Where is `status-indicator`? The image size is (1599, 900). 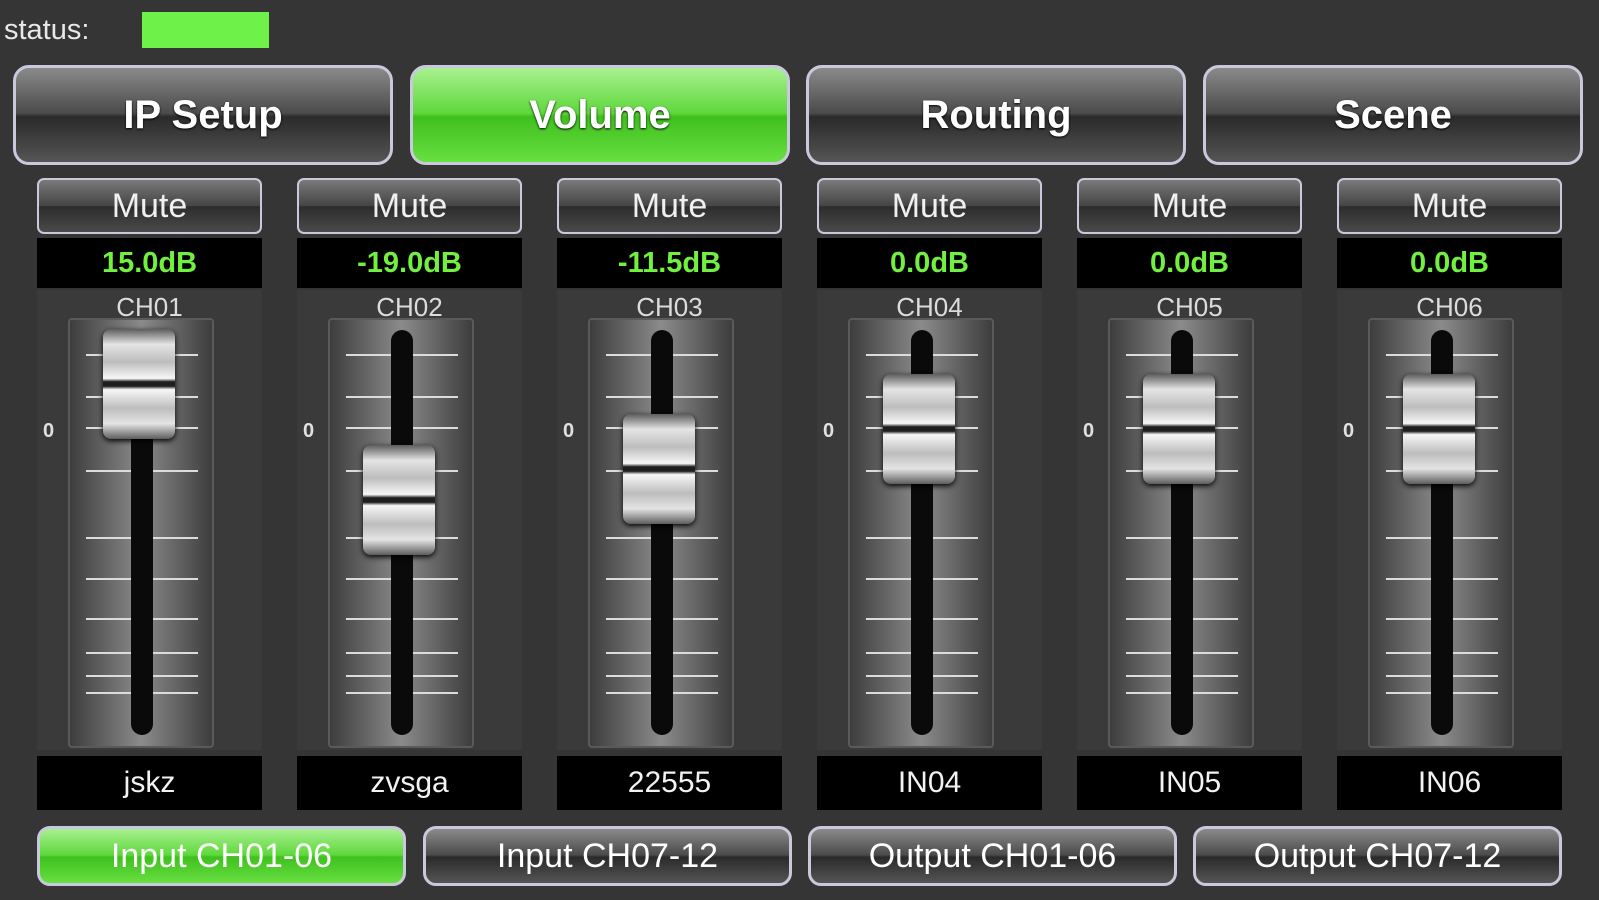 status-indicator is located at coordinates (205, 30).